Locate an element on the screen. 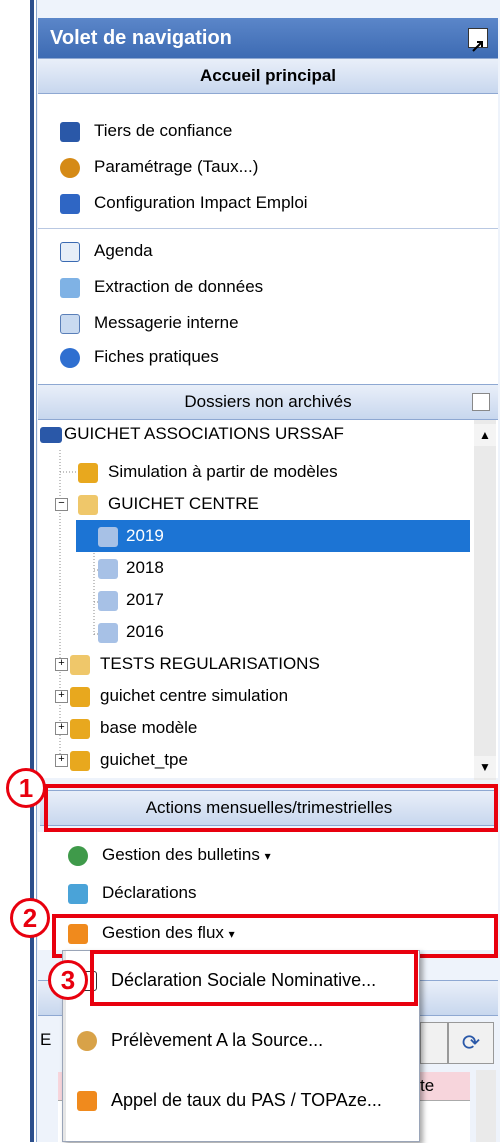 The image size is (500, 1143). tree-node-2016: 2016 is located at coordinates (131, 632).